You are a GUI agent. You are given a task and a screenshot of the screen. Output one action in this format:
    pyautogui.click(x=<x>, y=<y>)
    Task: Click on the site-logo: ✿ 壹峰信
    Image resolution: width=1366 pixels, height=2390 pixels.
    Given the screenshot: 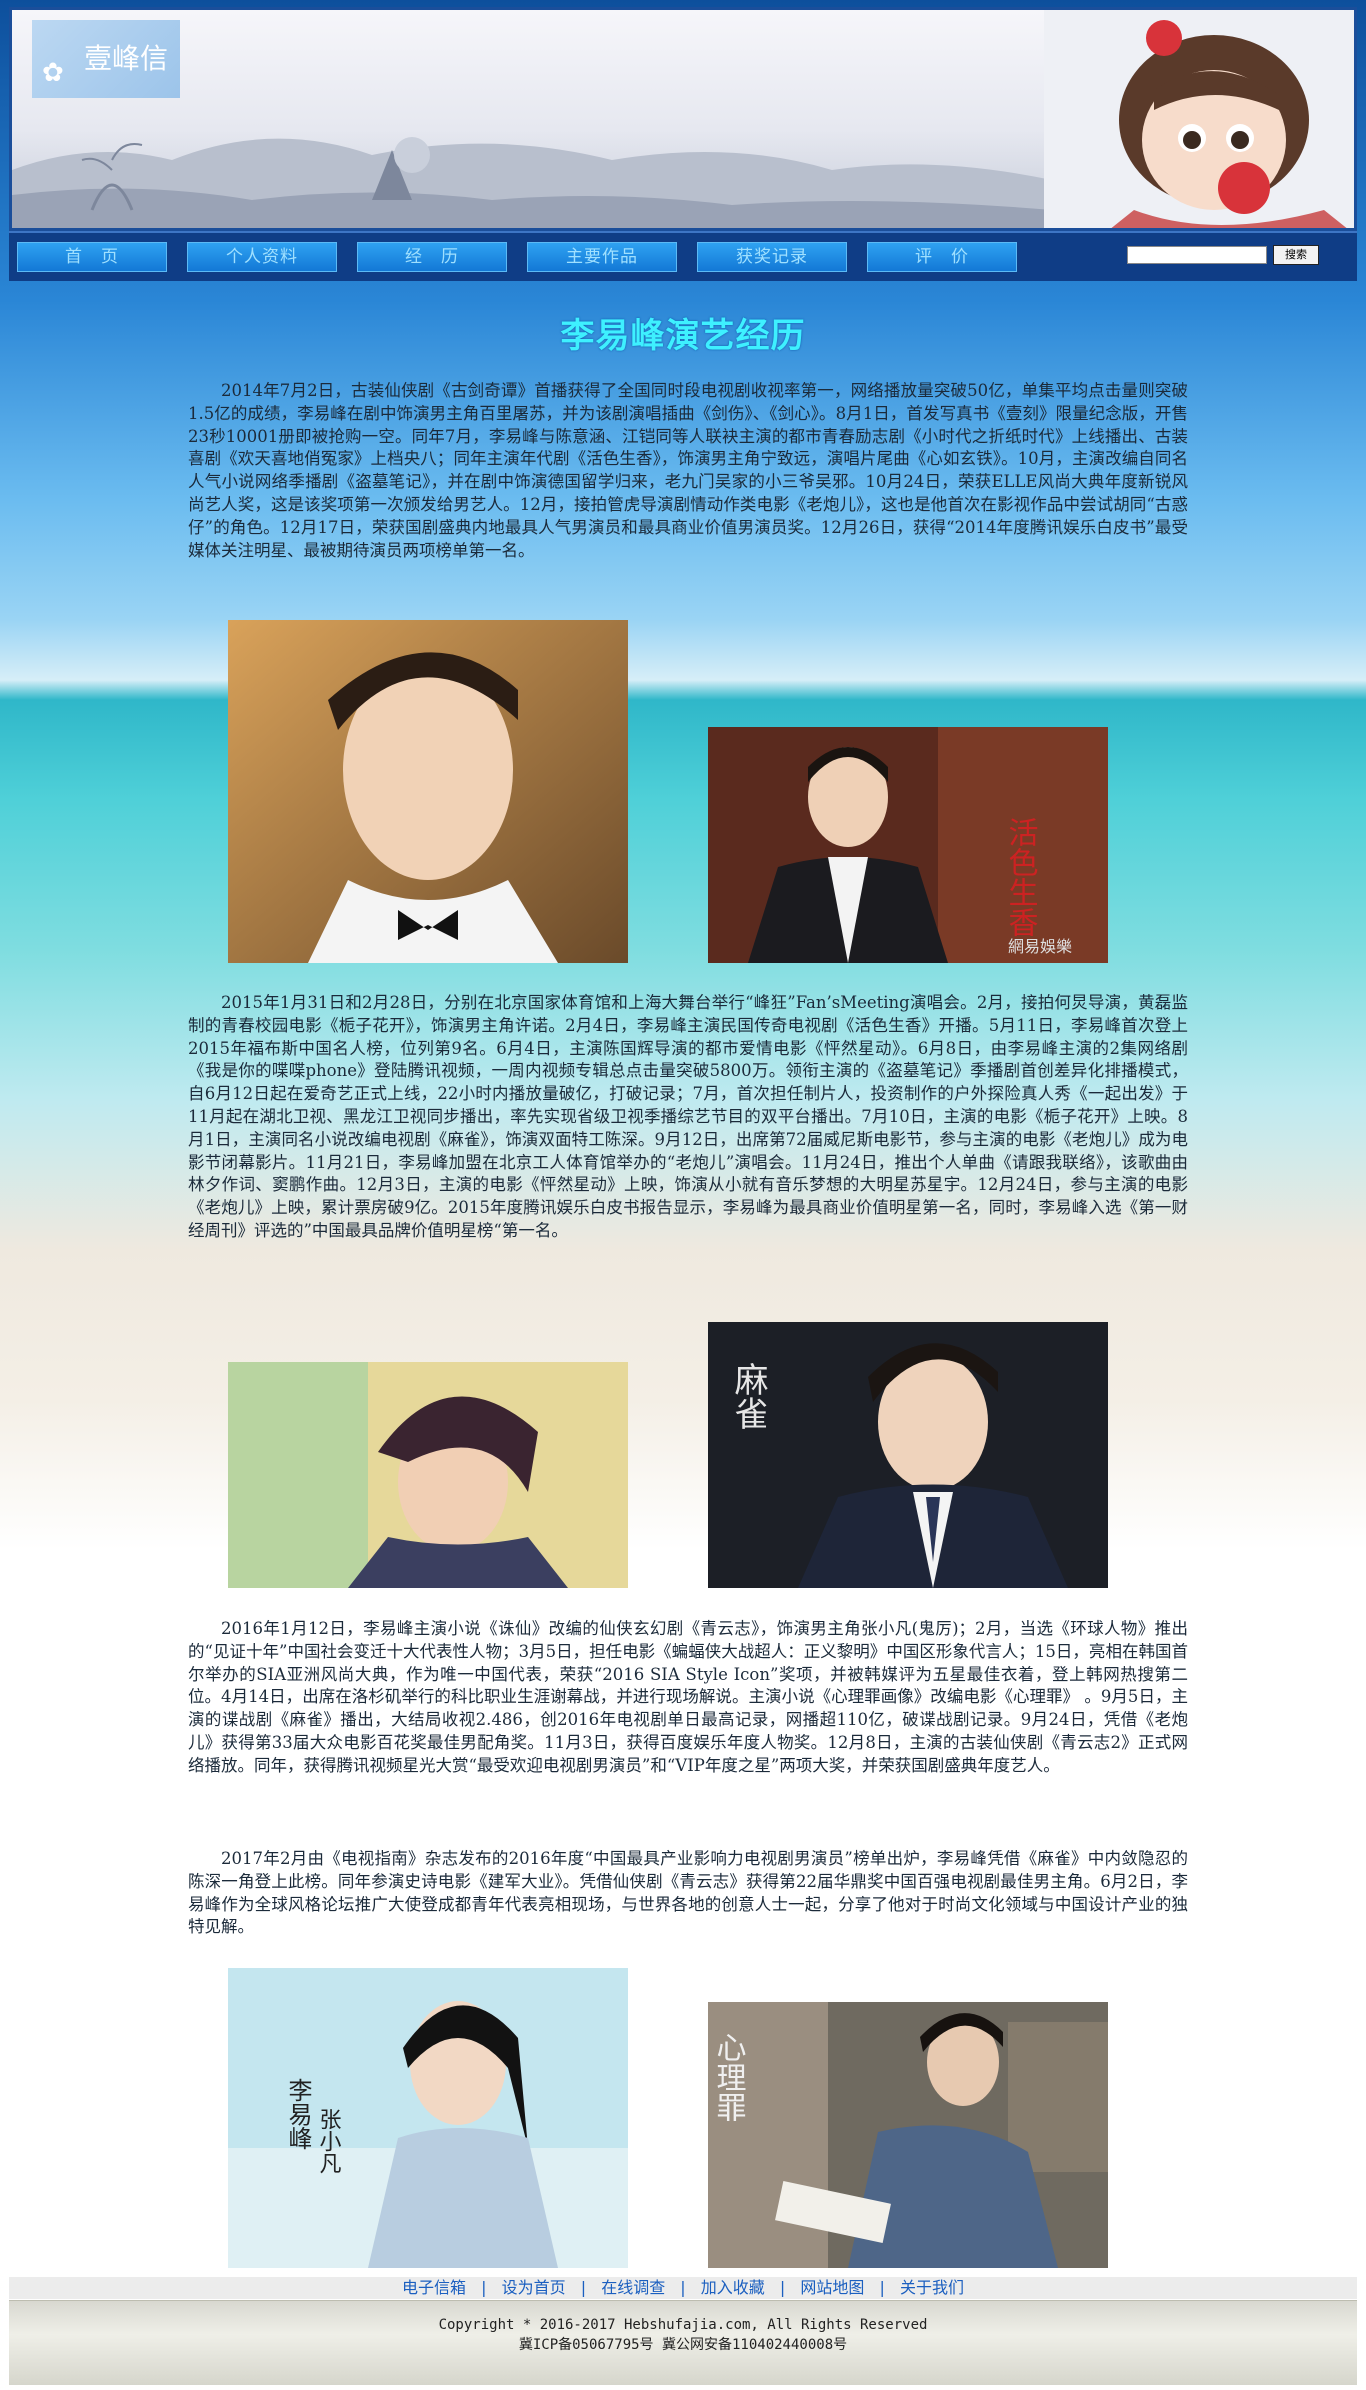 What is the action you would take?
    pyautogui.click(x=106, y=59)
    